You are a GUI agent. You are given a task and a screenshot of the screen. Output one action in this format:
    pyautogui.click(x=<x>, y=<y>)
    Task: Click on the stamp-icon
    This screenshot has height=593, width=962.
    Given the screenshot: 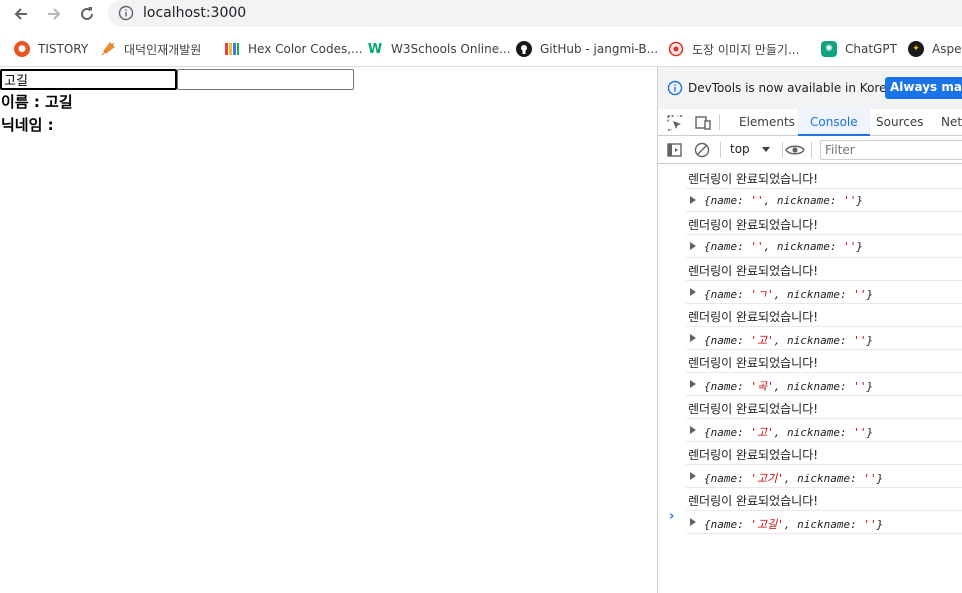 What is the action you would take?
    pyautogui.click(x=676, y=49)
    